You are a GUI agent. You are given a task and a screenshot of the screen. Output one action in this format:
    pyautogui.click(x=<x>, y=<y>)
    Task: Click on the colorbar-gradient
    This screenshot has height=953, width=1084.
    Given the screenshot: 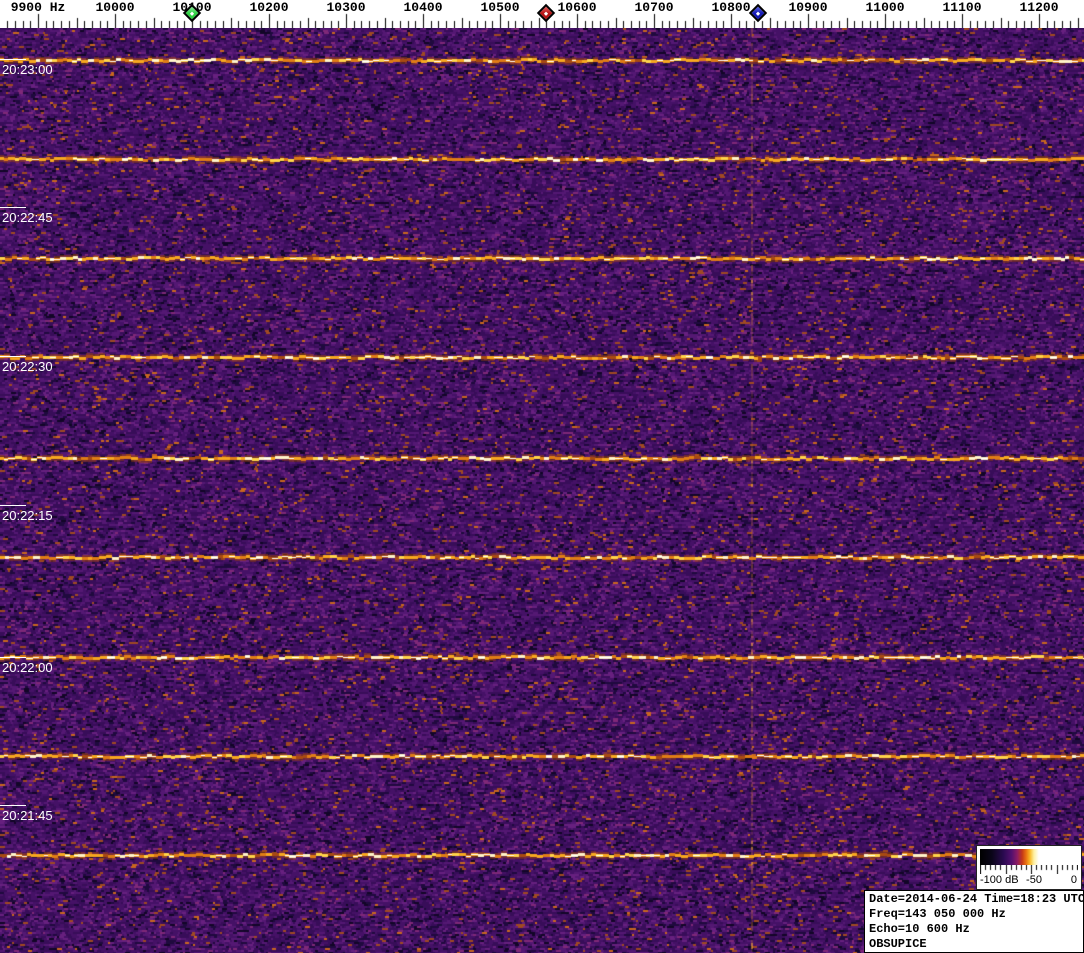 What is the action you would take?
    pyautogui.click(x=1029, y=857)
    